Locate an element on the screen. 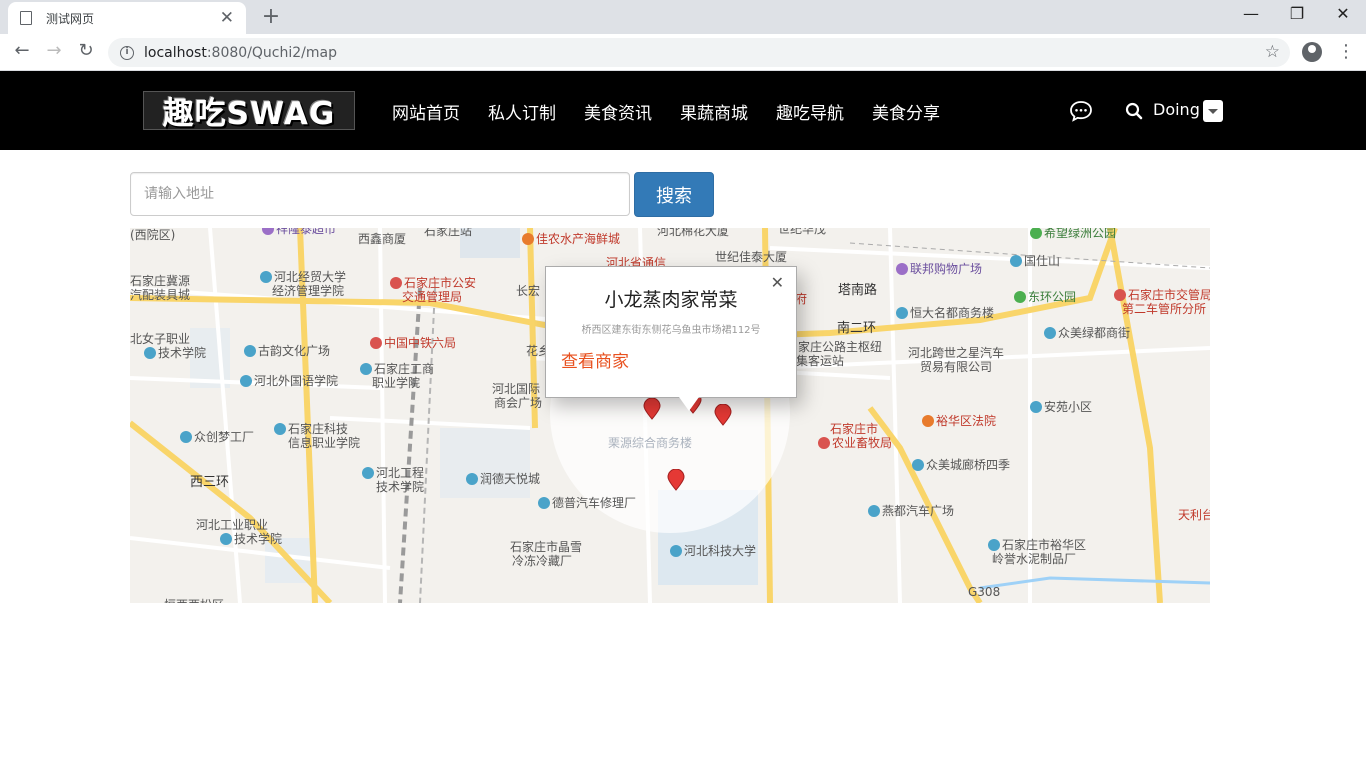 This screenshot has height=768, width=1366. browser-tab: 测试网页 ✕ is located at coordinates (127, 18).